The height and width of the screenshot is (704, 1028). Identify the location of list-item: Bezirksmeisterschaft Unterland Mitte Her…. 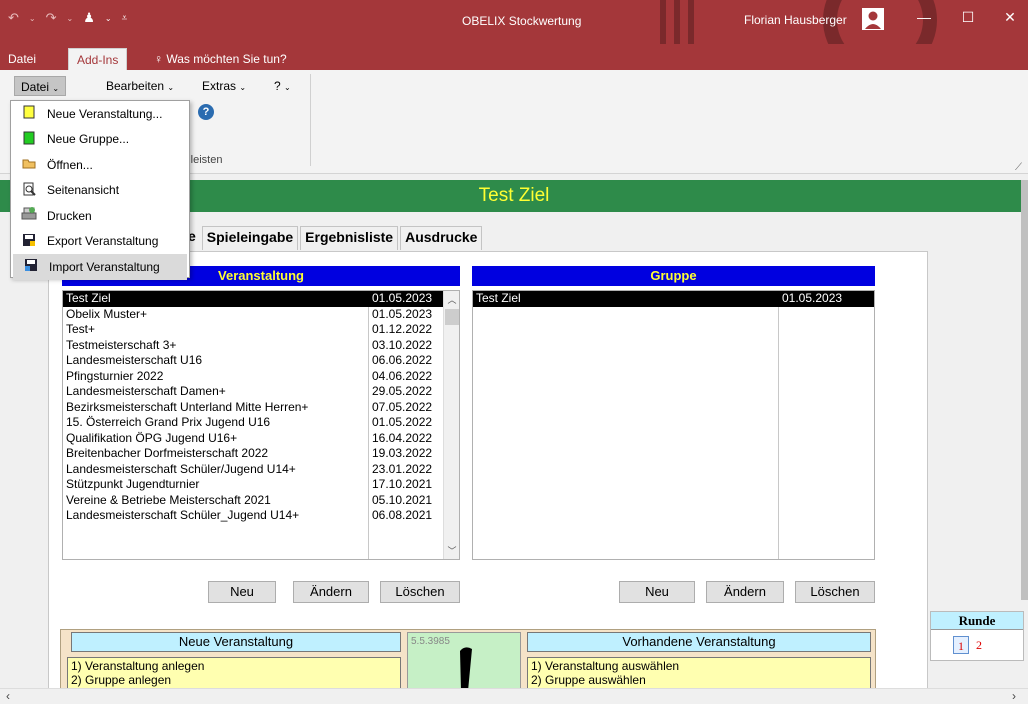
(261, 408).